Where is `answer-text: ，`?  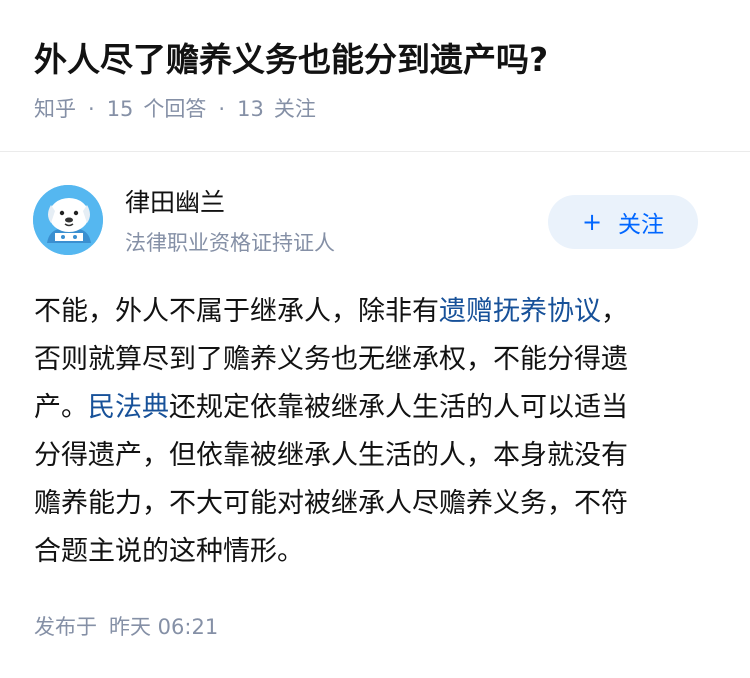 answer-text: ， is located at coordinates (614, 311).